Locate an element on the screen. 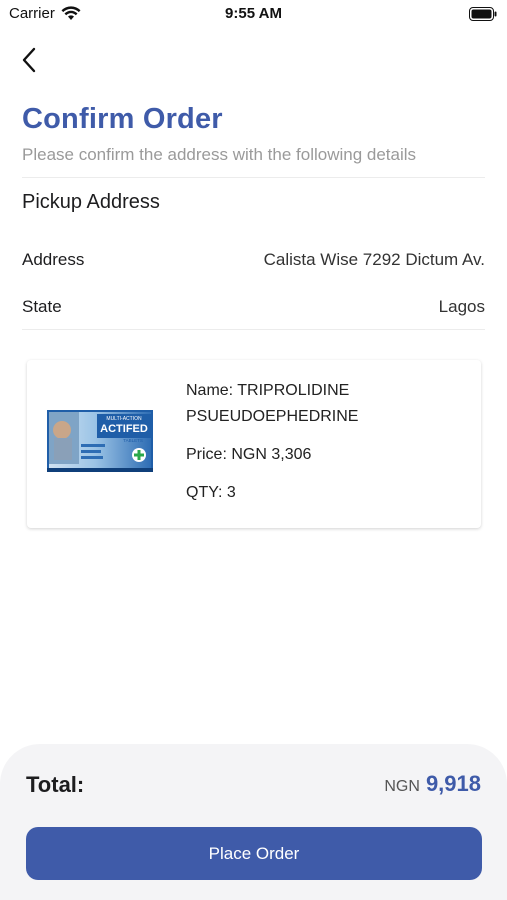 Image resolution: width=507 pixels, height=900 pixels. product-qty: QTY: 3 is located at coordinates (211, 492).